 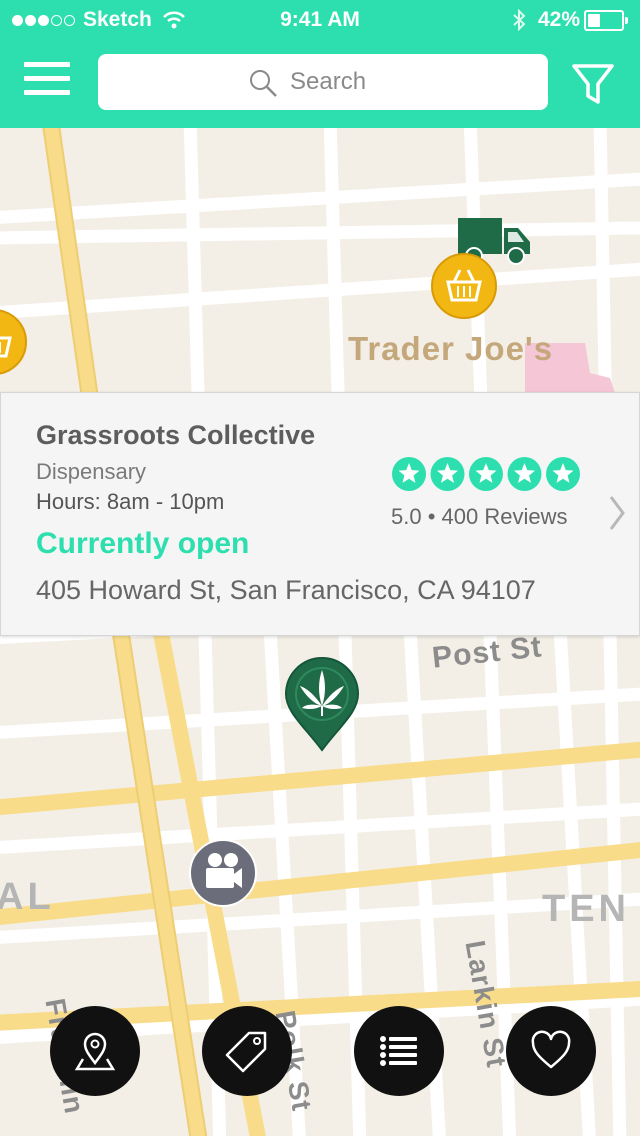 I want to click on battery-icon, so click(x=606, y=20).